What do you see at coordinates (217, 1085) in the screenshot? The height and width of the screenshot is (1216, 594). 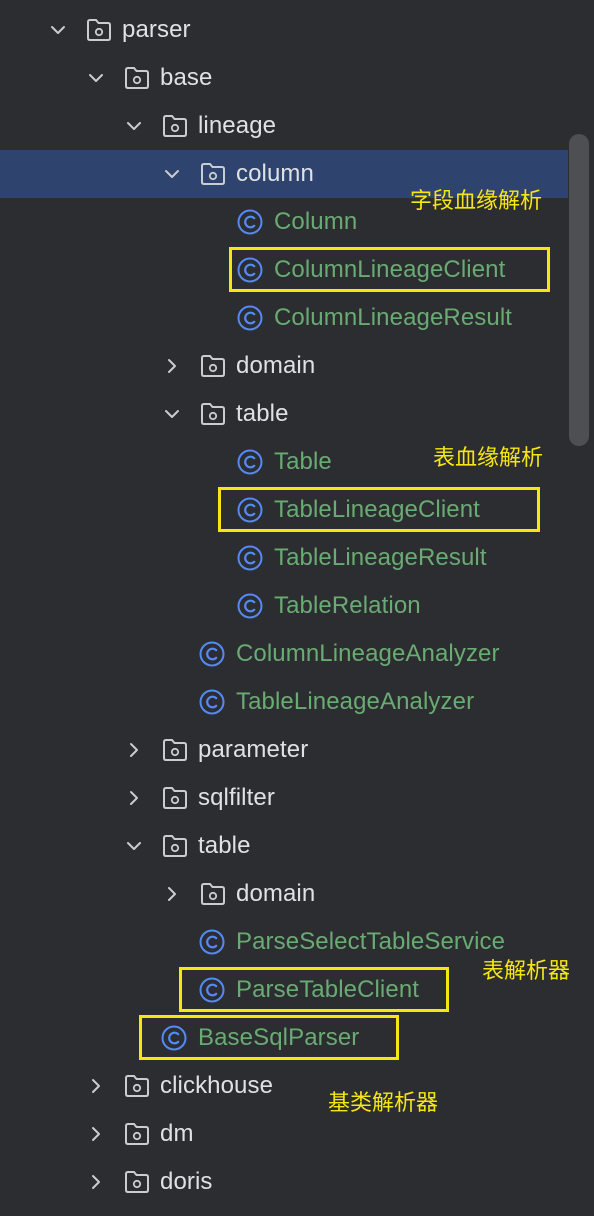 I see `tree-item-label: clickhouse` at bounding box center [217, 1085].